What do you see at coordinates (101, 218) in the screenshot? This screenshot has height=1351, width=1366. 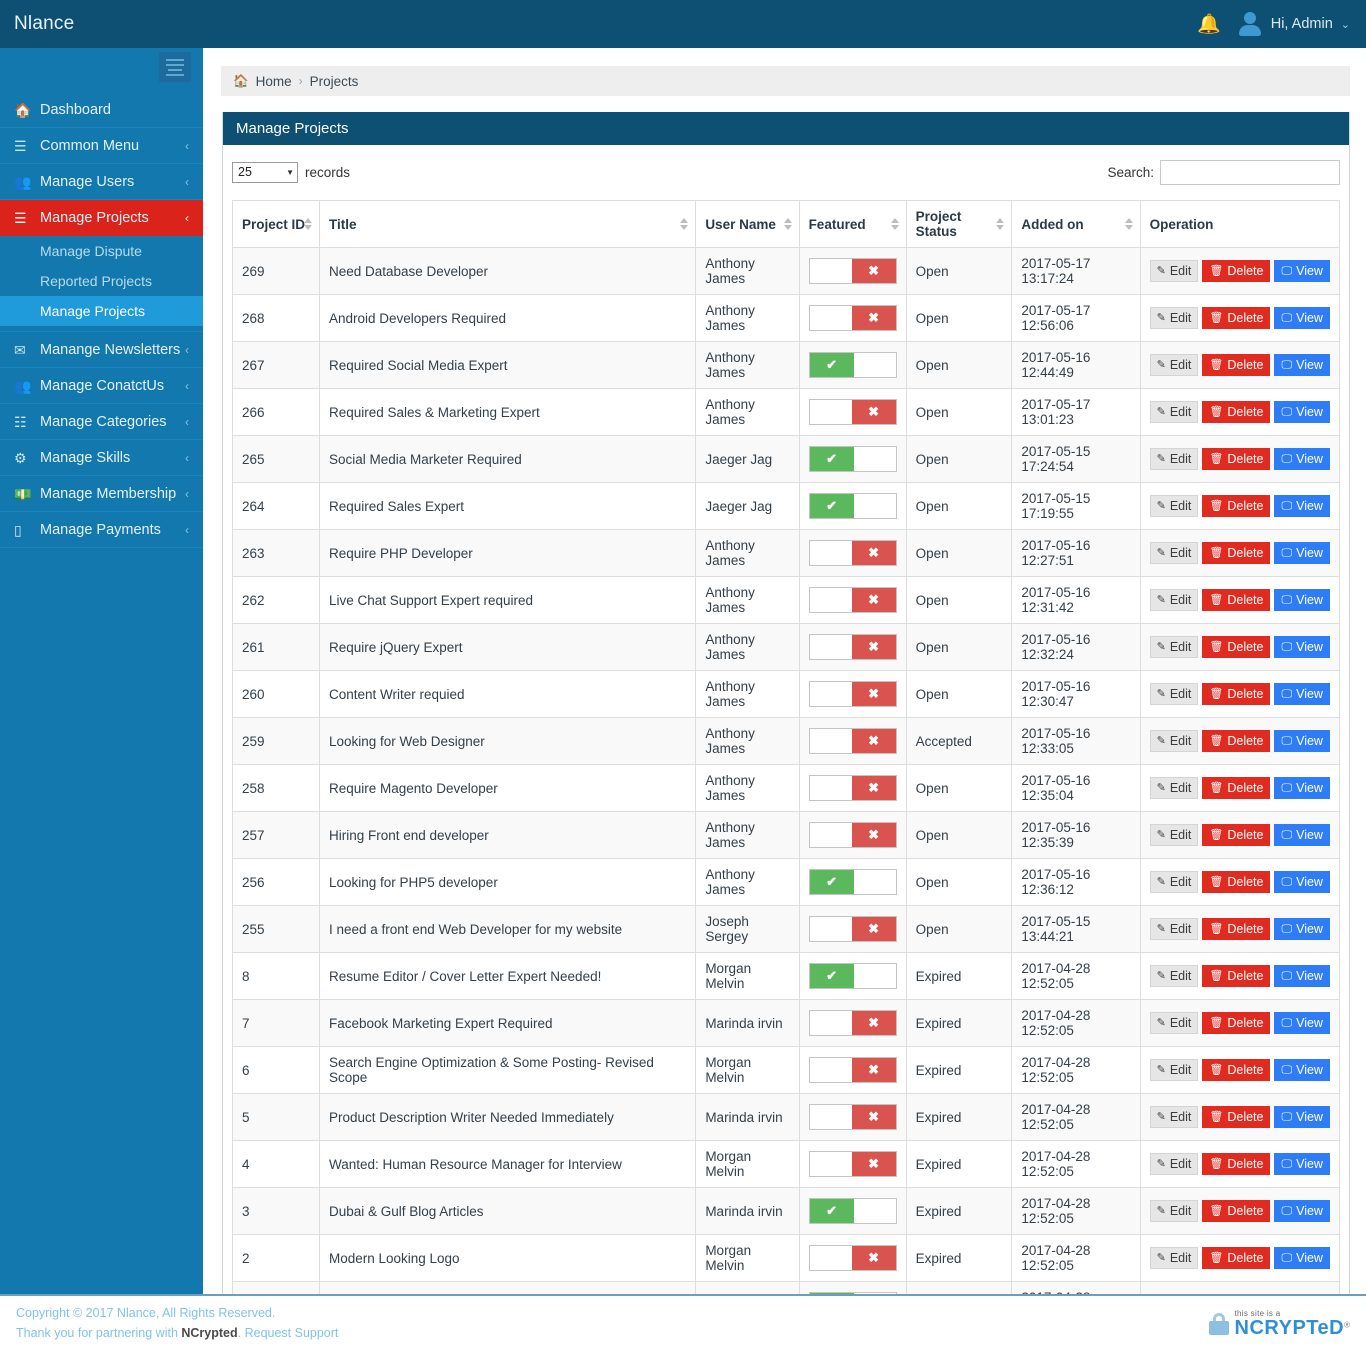 I see `sidebar-item-manage-projects: ☰ Manage Projects ‹` at bounding box center [101, 218].